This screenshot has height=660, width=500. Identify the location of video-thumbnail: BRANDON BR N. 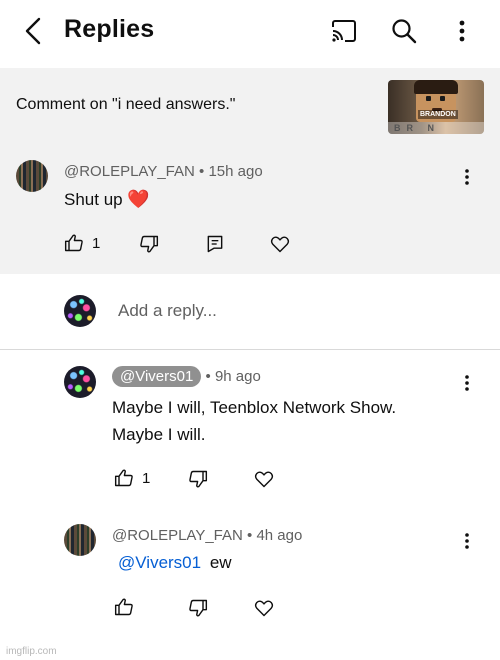
(436, 107).